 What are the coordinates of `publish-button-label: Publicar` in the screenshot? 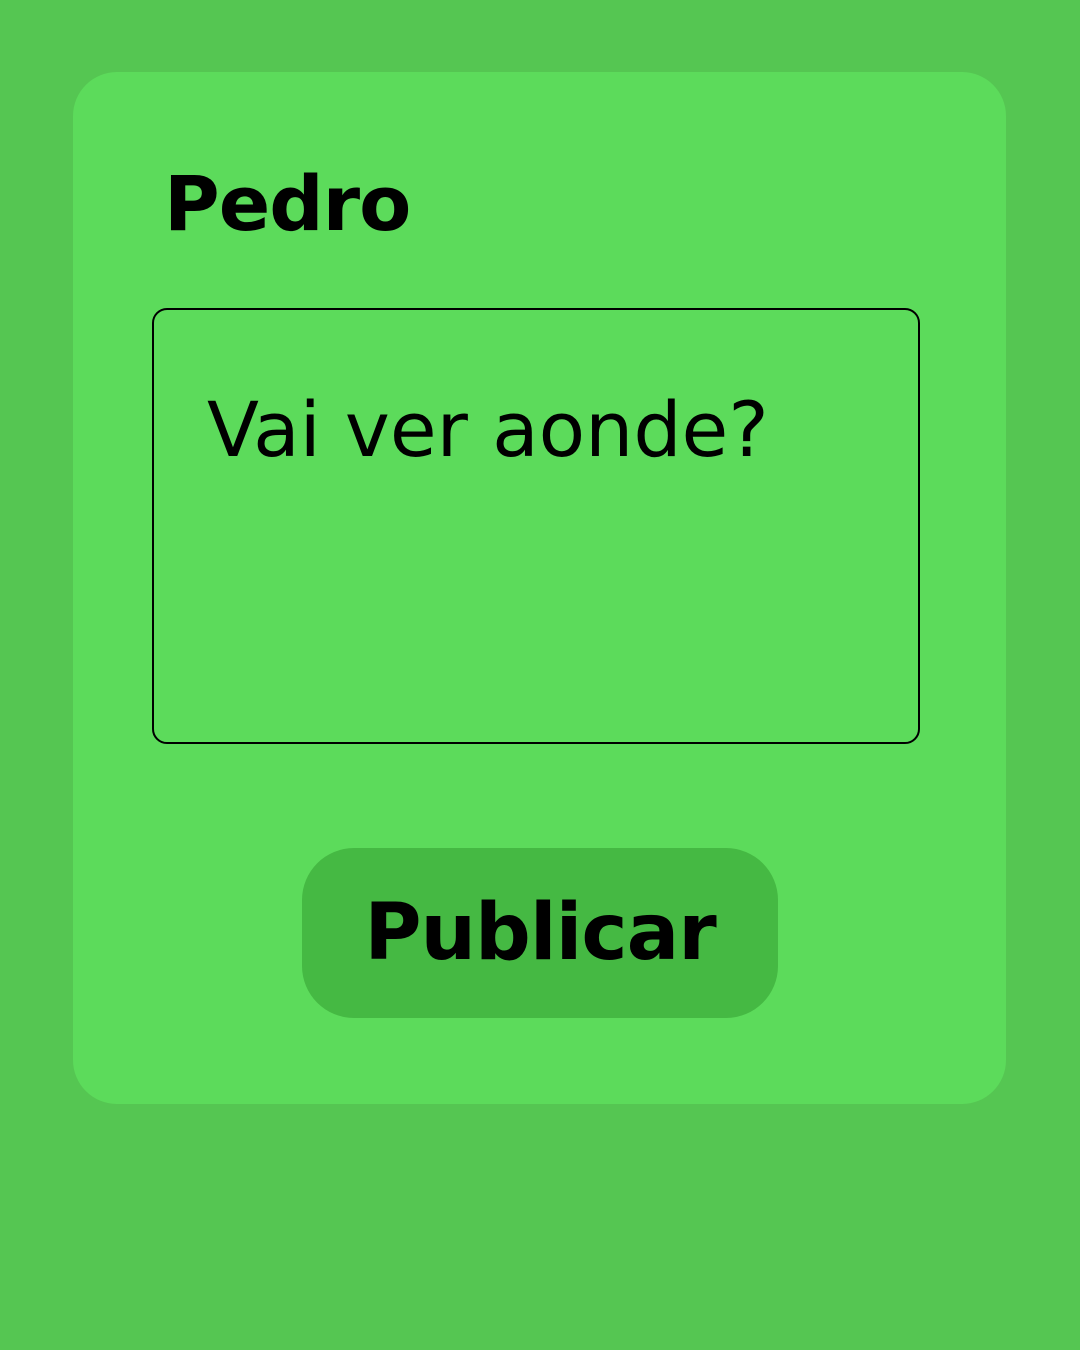 It's located at (540, 933).